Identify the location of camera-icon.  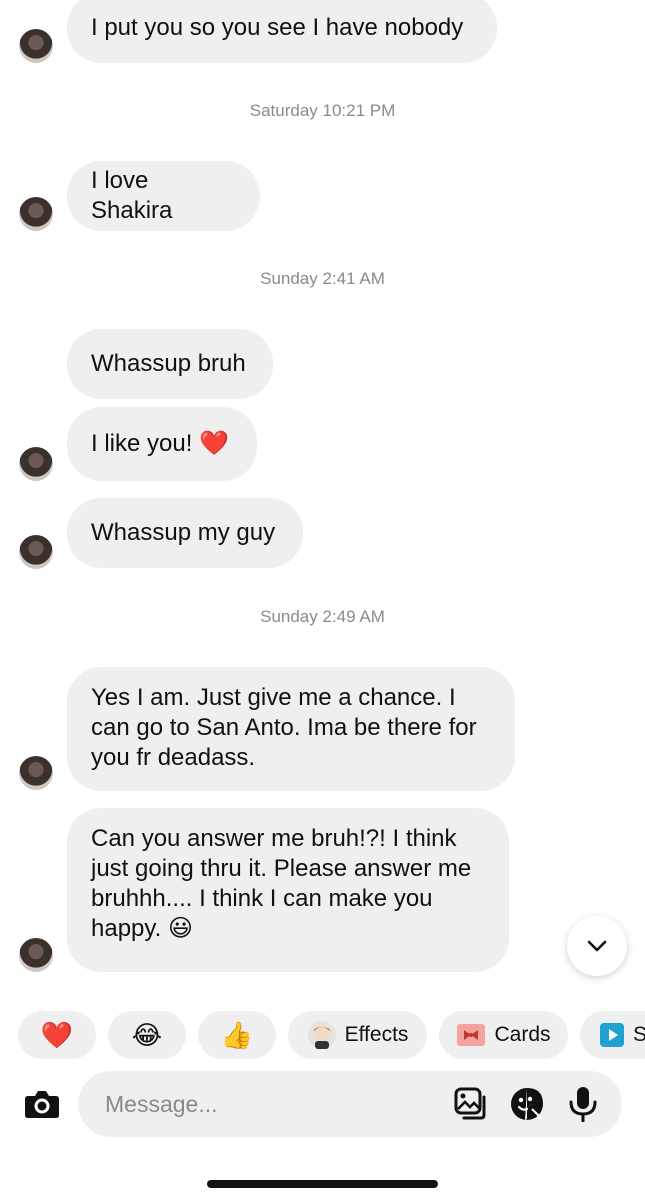
(42, 1104).